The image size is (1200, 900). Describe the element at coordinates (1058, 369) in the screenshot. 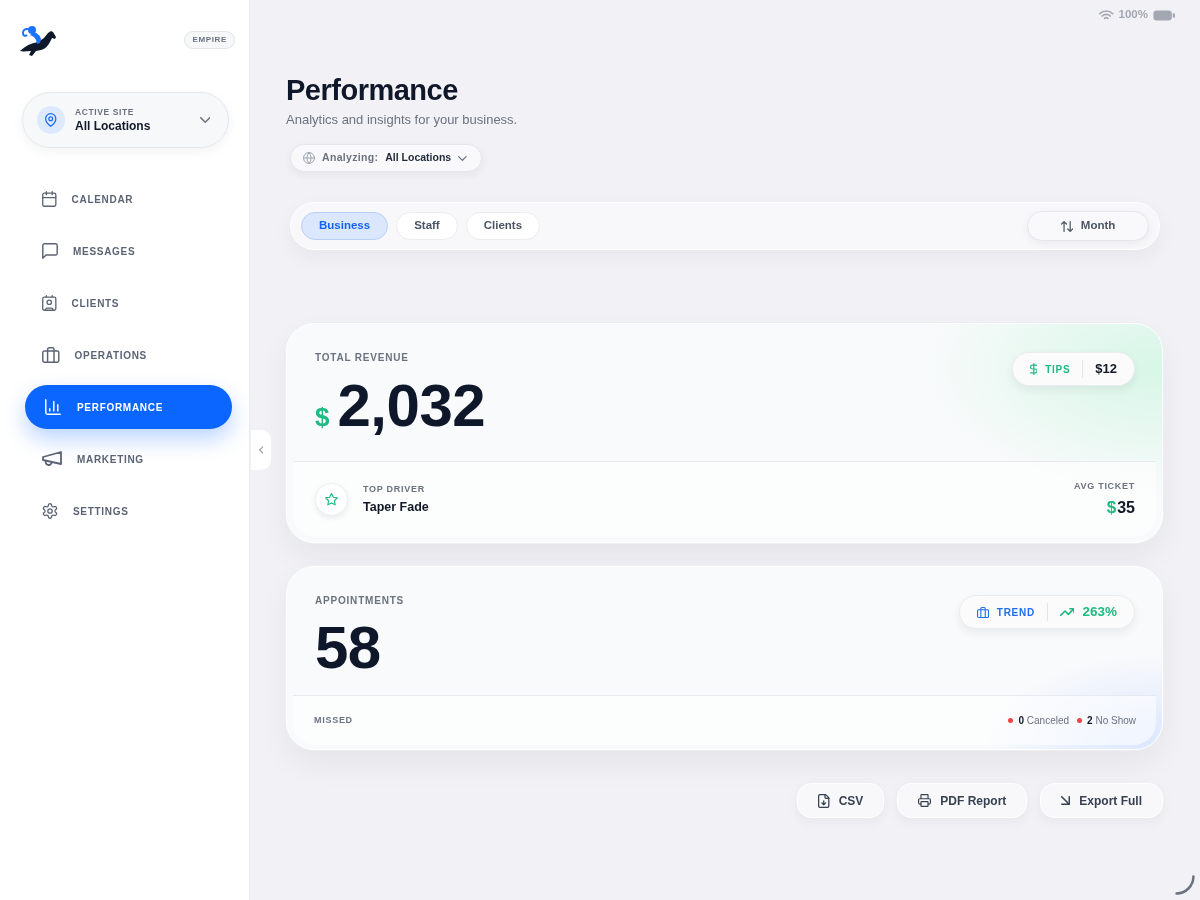

I see `tips-label: TIPS` at that location.